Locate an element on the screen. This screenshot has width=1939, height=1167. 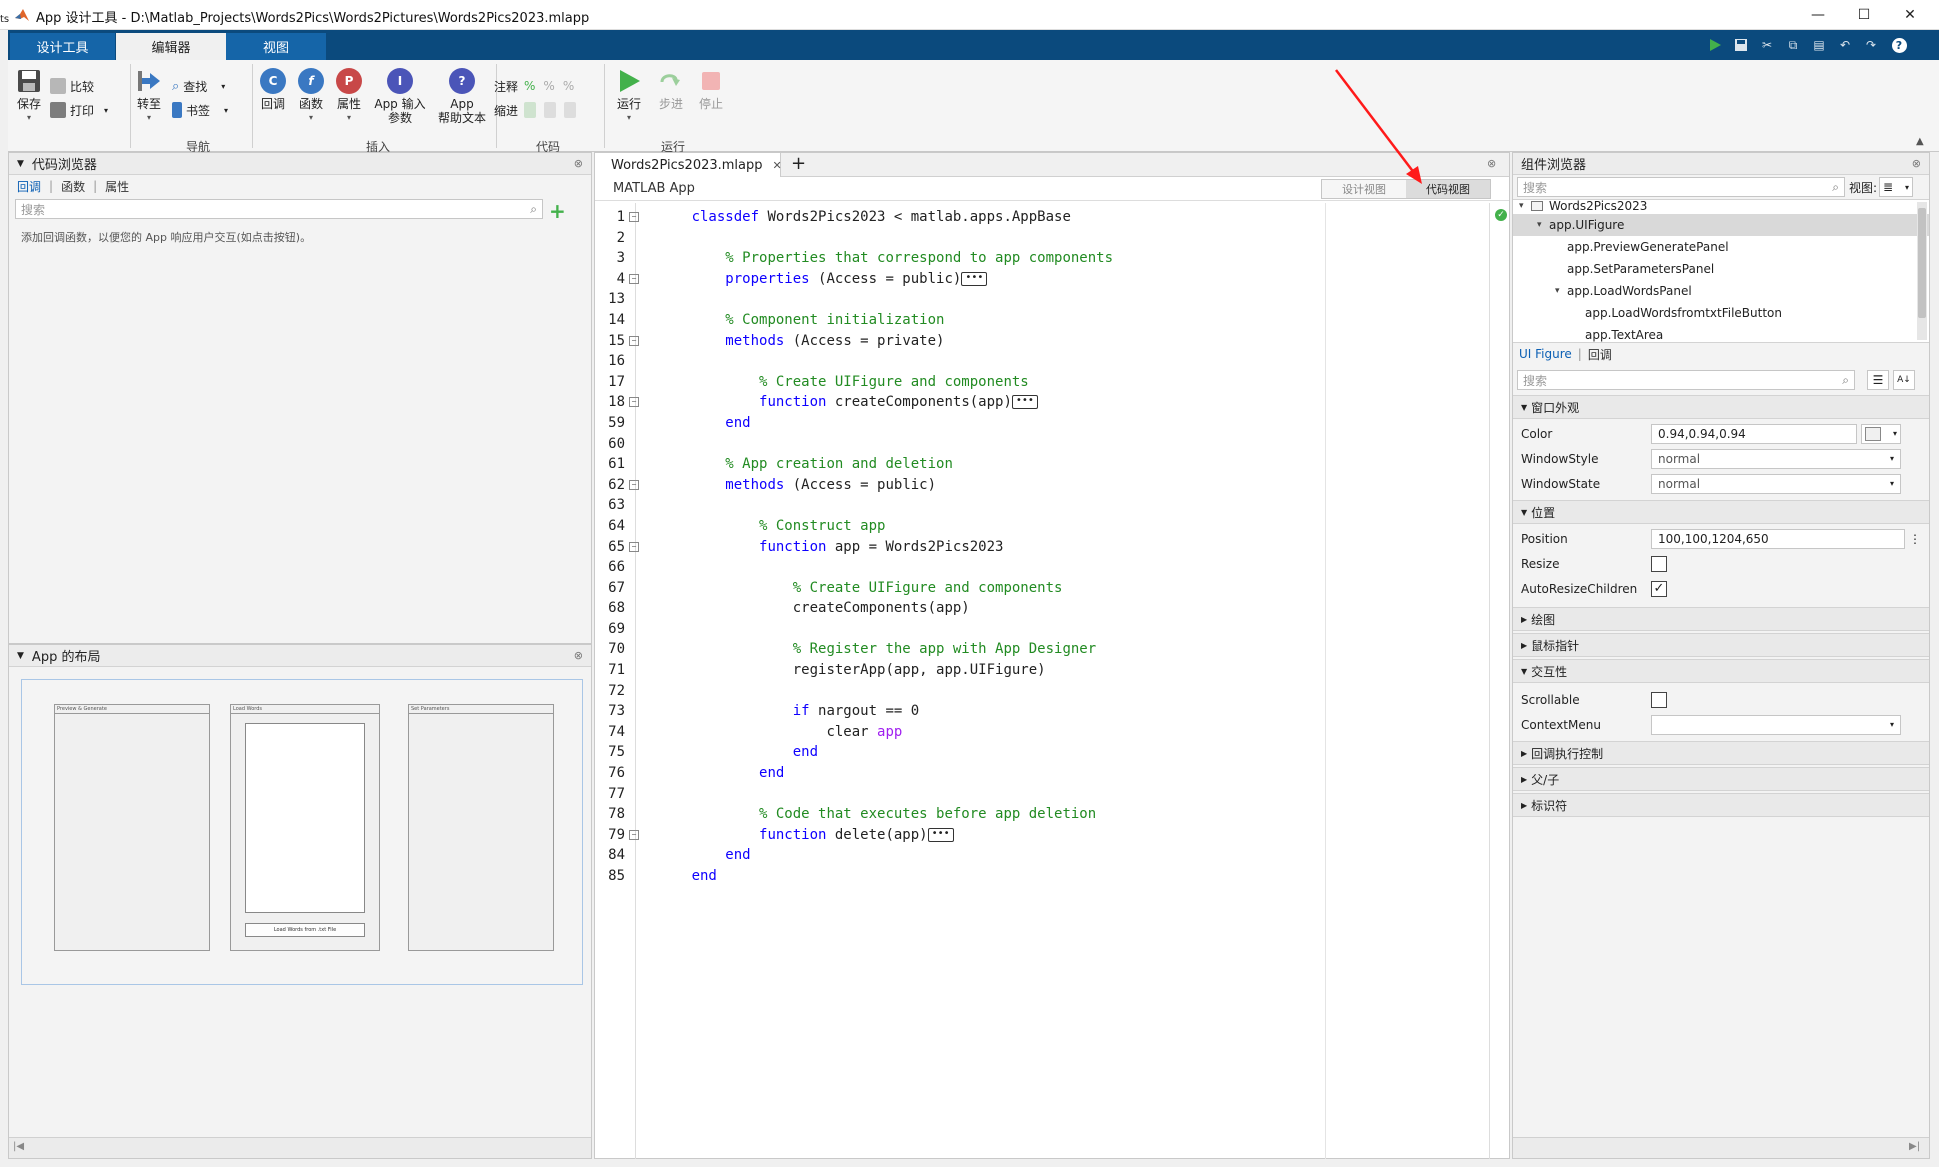
code-line: 4− properties (Access = public) ••• is located at coordinates (955, 279).